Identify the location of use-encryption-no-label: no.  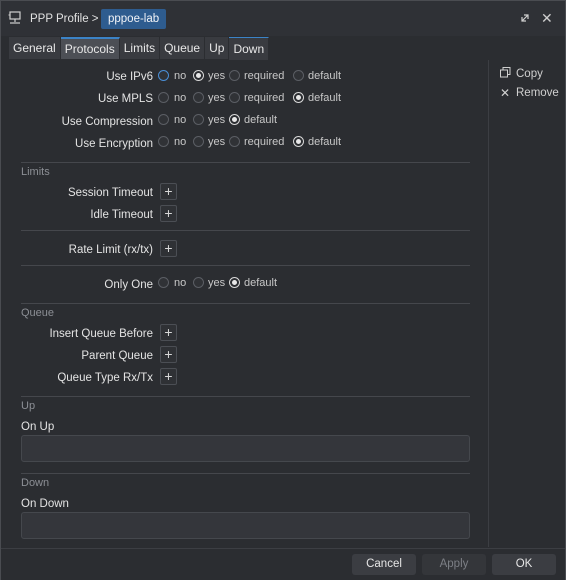
(180, 142).